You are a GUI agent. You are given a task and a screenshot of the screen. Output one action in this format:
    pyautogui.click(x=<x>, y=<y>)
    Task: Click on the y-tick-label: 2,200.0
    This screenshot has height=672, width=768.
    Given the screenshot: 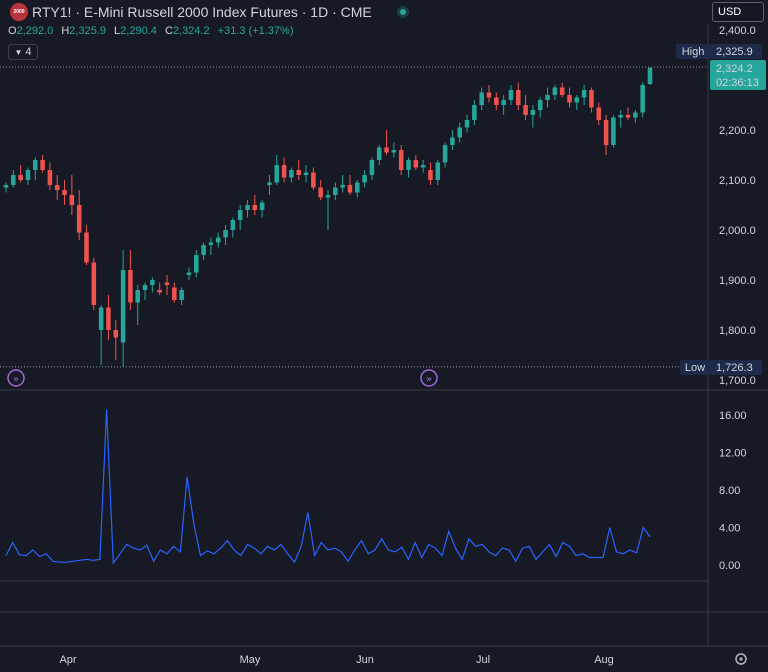 What is the action you would take?
    pyautogui.click(x=737, y=131)
    